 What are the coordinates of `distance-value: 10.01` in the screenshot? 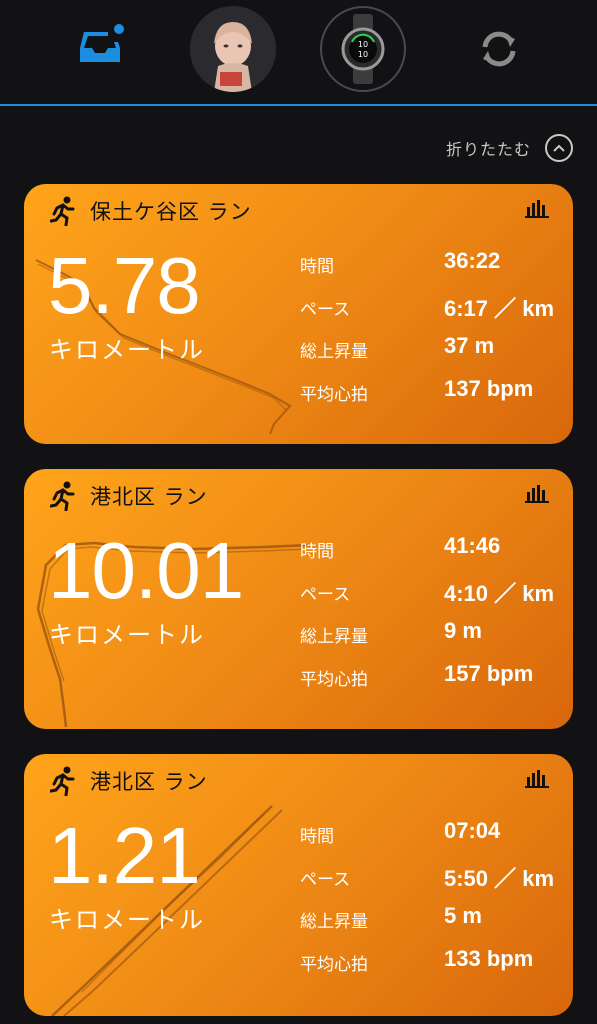 It's located at (146, 570).